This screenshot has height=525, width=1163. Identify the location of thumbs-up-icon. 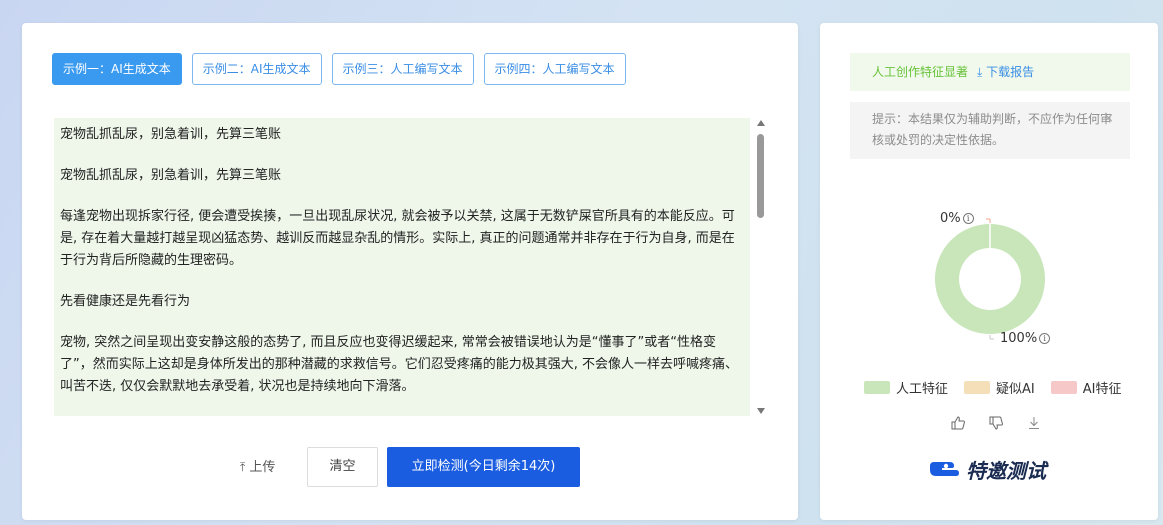
(959, 423).